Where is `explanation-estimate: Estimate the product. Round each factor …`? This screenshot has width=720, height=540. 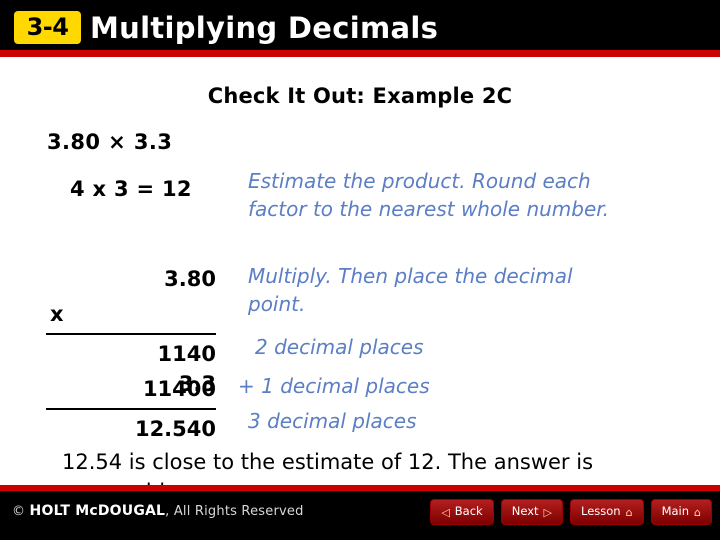 explanation-estimate: Estimate the product. Round each factor … is located at coordinates (429, 195).